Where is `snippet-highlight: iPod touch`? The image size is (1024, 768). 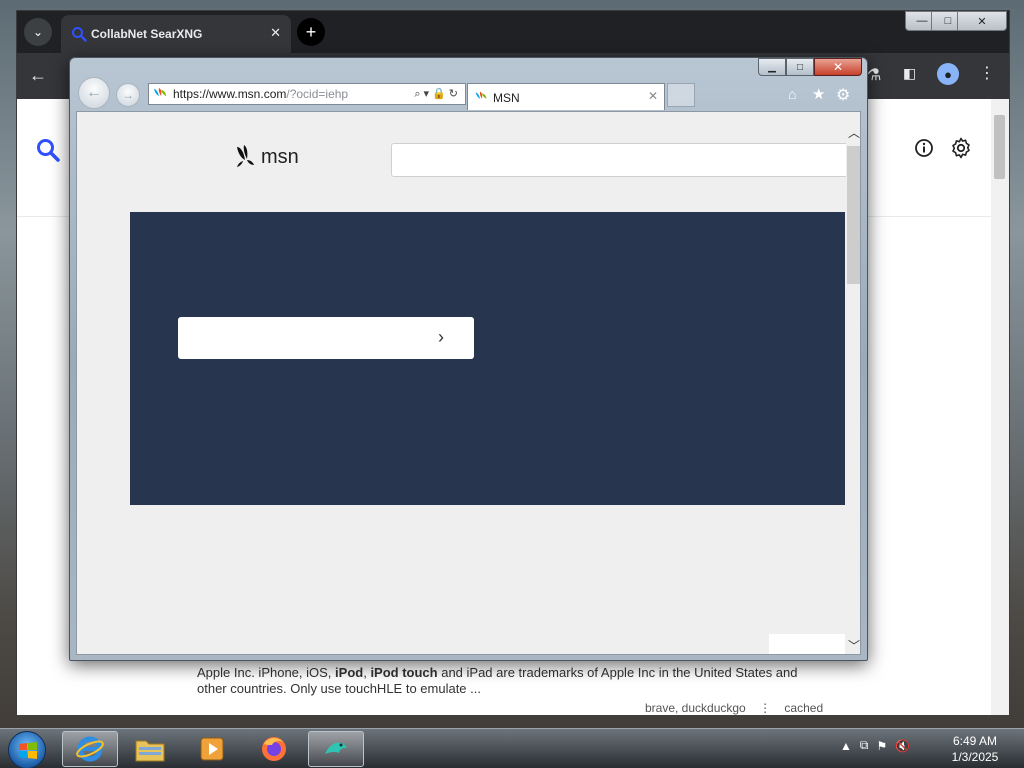 snippet-highlight: iPod touch is located at coordinates (404, 672).